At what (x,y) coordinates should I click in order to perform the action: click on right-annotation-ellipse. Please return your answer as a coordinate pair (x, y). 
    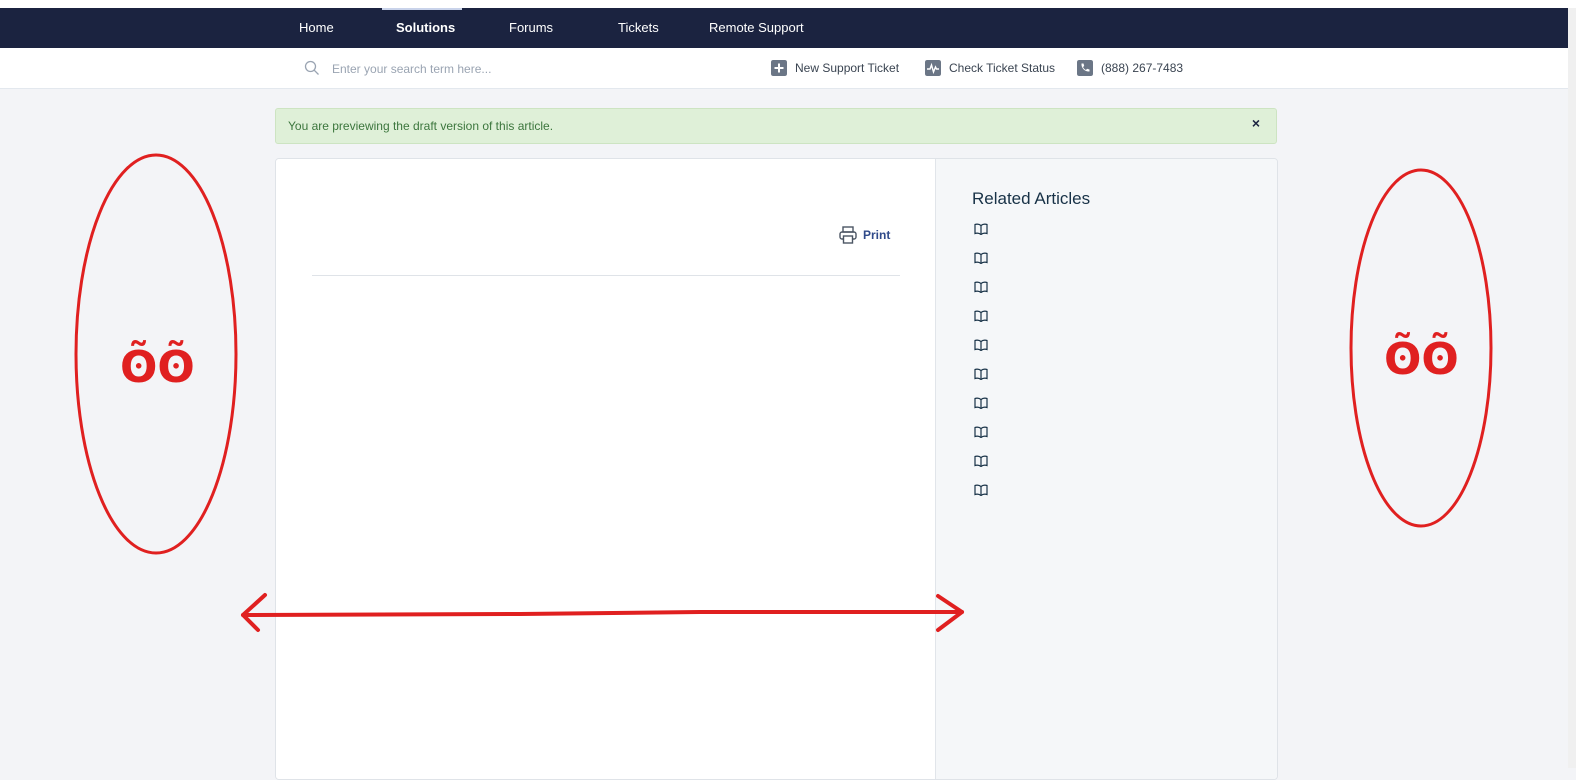
    Looking at the image, I should click on (1421, 348).